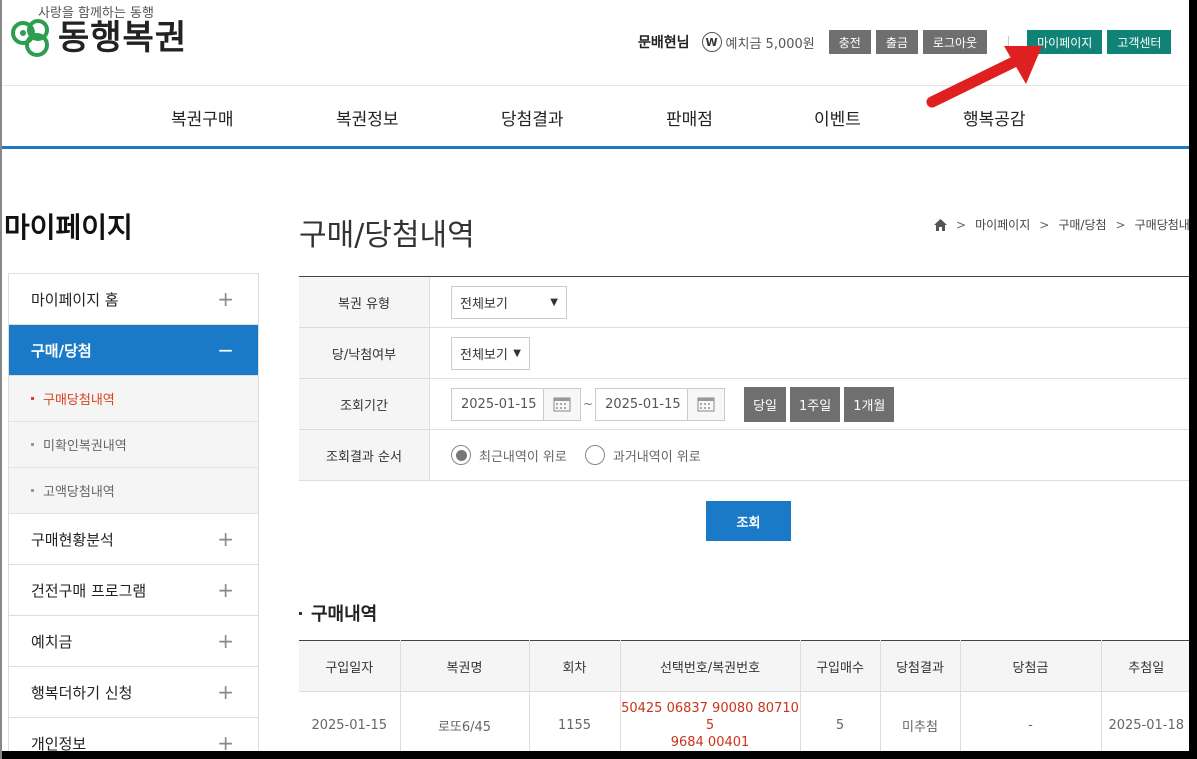 This screenshot has width=1197, height=759. What do you see at coordinates (664, 43) in the screenshot?
I see `user-name: 문배현님` at bounding box center [664, 43].